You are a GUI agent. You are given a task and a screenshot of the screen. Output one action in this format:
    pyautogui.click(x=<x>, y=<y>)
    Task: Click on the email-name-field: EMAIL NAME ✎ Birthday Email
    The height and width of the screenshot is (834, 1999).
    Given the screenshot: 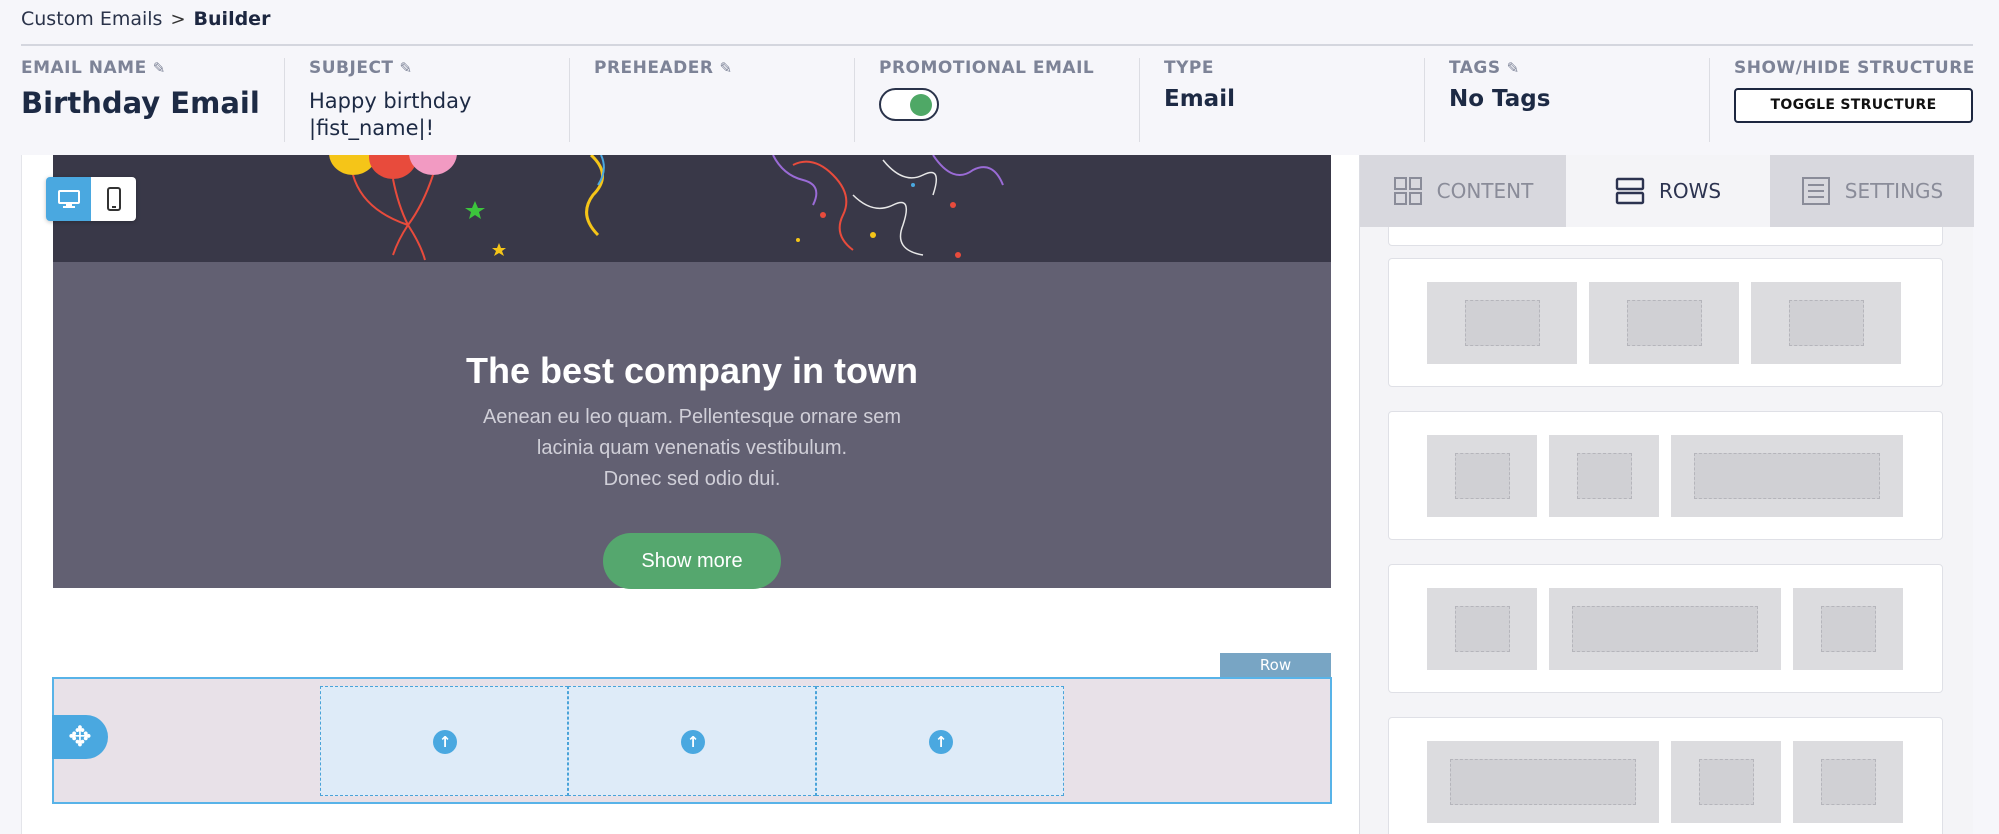 What is the action you would take?
    pyautogui.click(x=140, y=103)
    